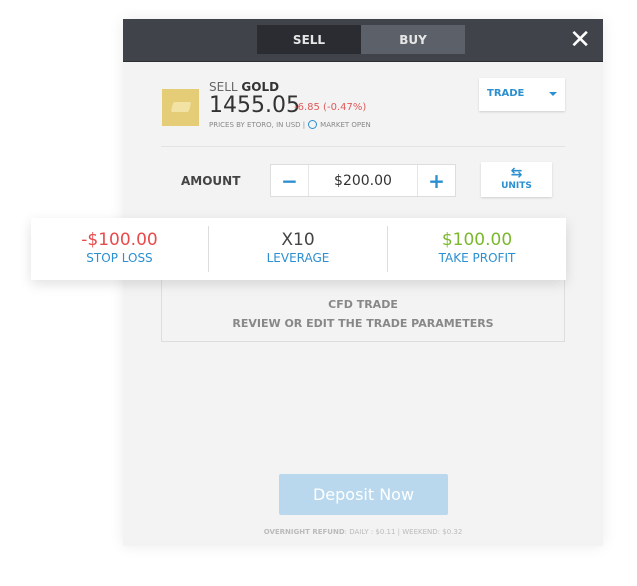  Describe the element at coordinates (330, 107) in the screenshot. I see `price-change: -6.85 (-0.47%)` at that location.